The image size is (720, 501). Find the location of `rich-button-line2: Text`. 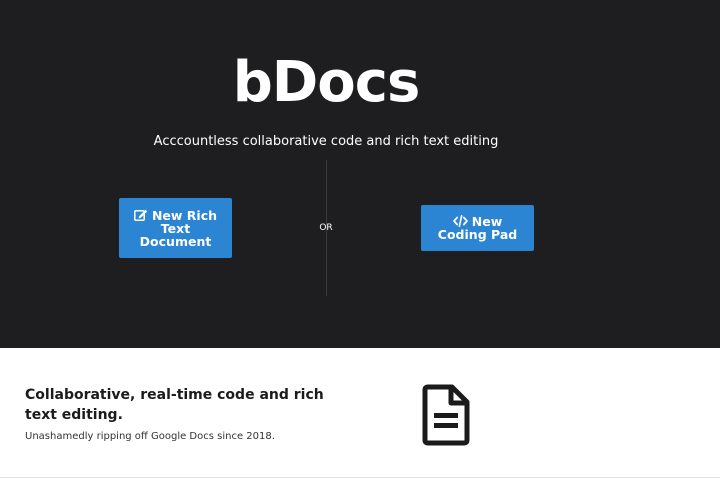

rich-button-line2: Text is located at coordinates (175, 228).